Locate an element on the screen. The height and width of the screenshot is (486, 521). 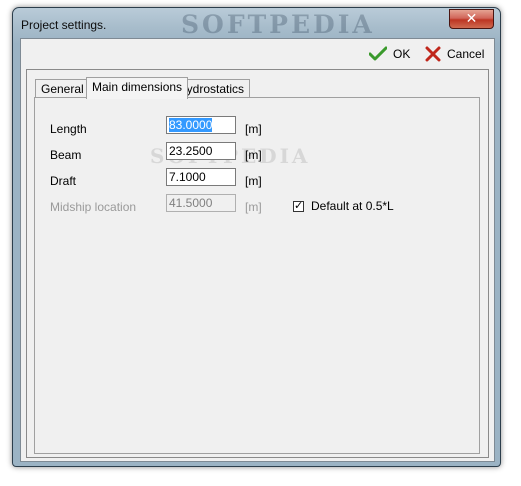
softpedia-watermark: SOFTPEDIA is located at coordinates (278, 24).